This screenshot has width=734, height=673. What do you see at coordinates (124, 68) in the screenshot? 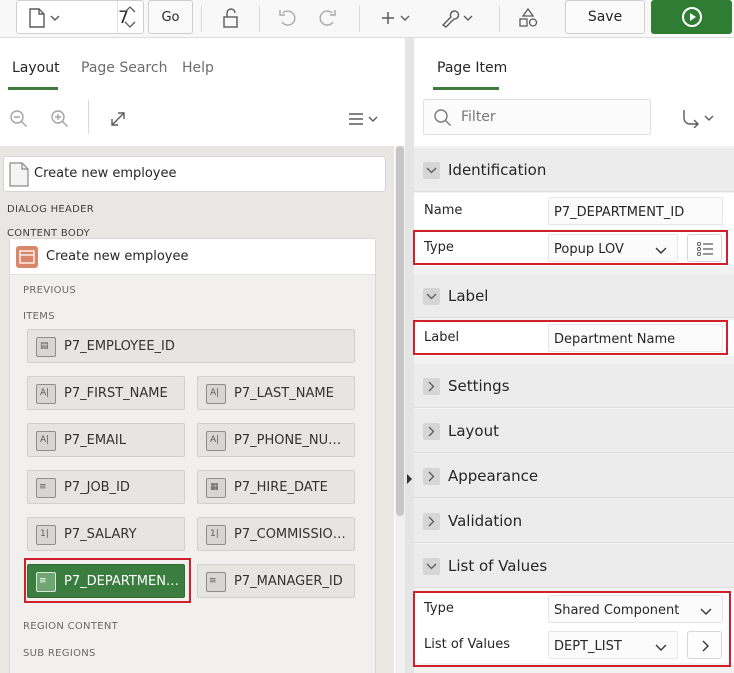
I see `tab-page-search: Page Search` at bounding box center [124, 68].